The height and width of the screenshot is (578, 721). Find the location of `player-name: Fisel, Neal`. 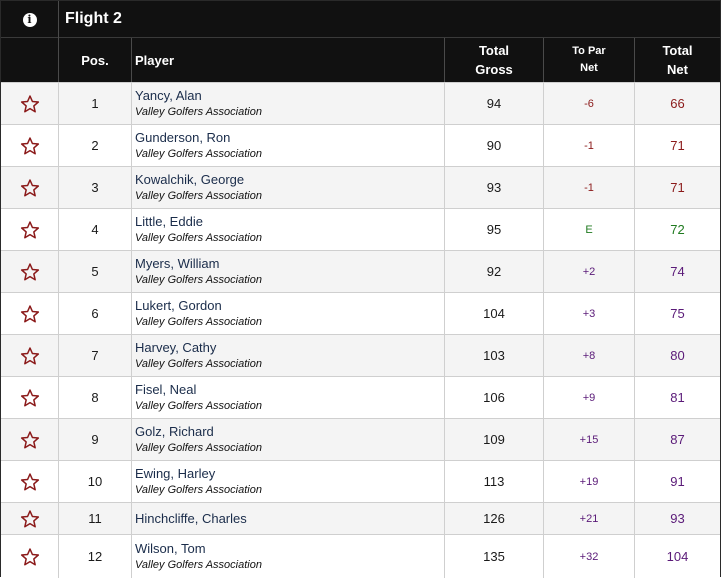

player-name: Fisel, Neal is located at coordinates (165, 390).